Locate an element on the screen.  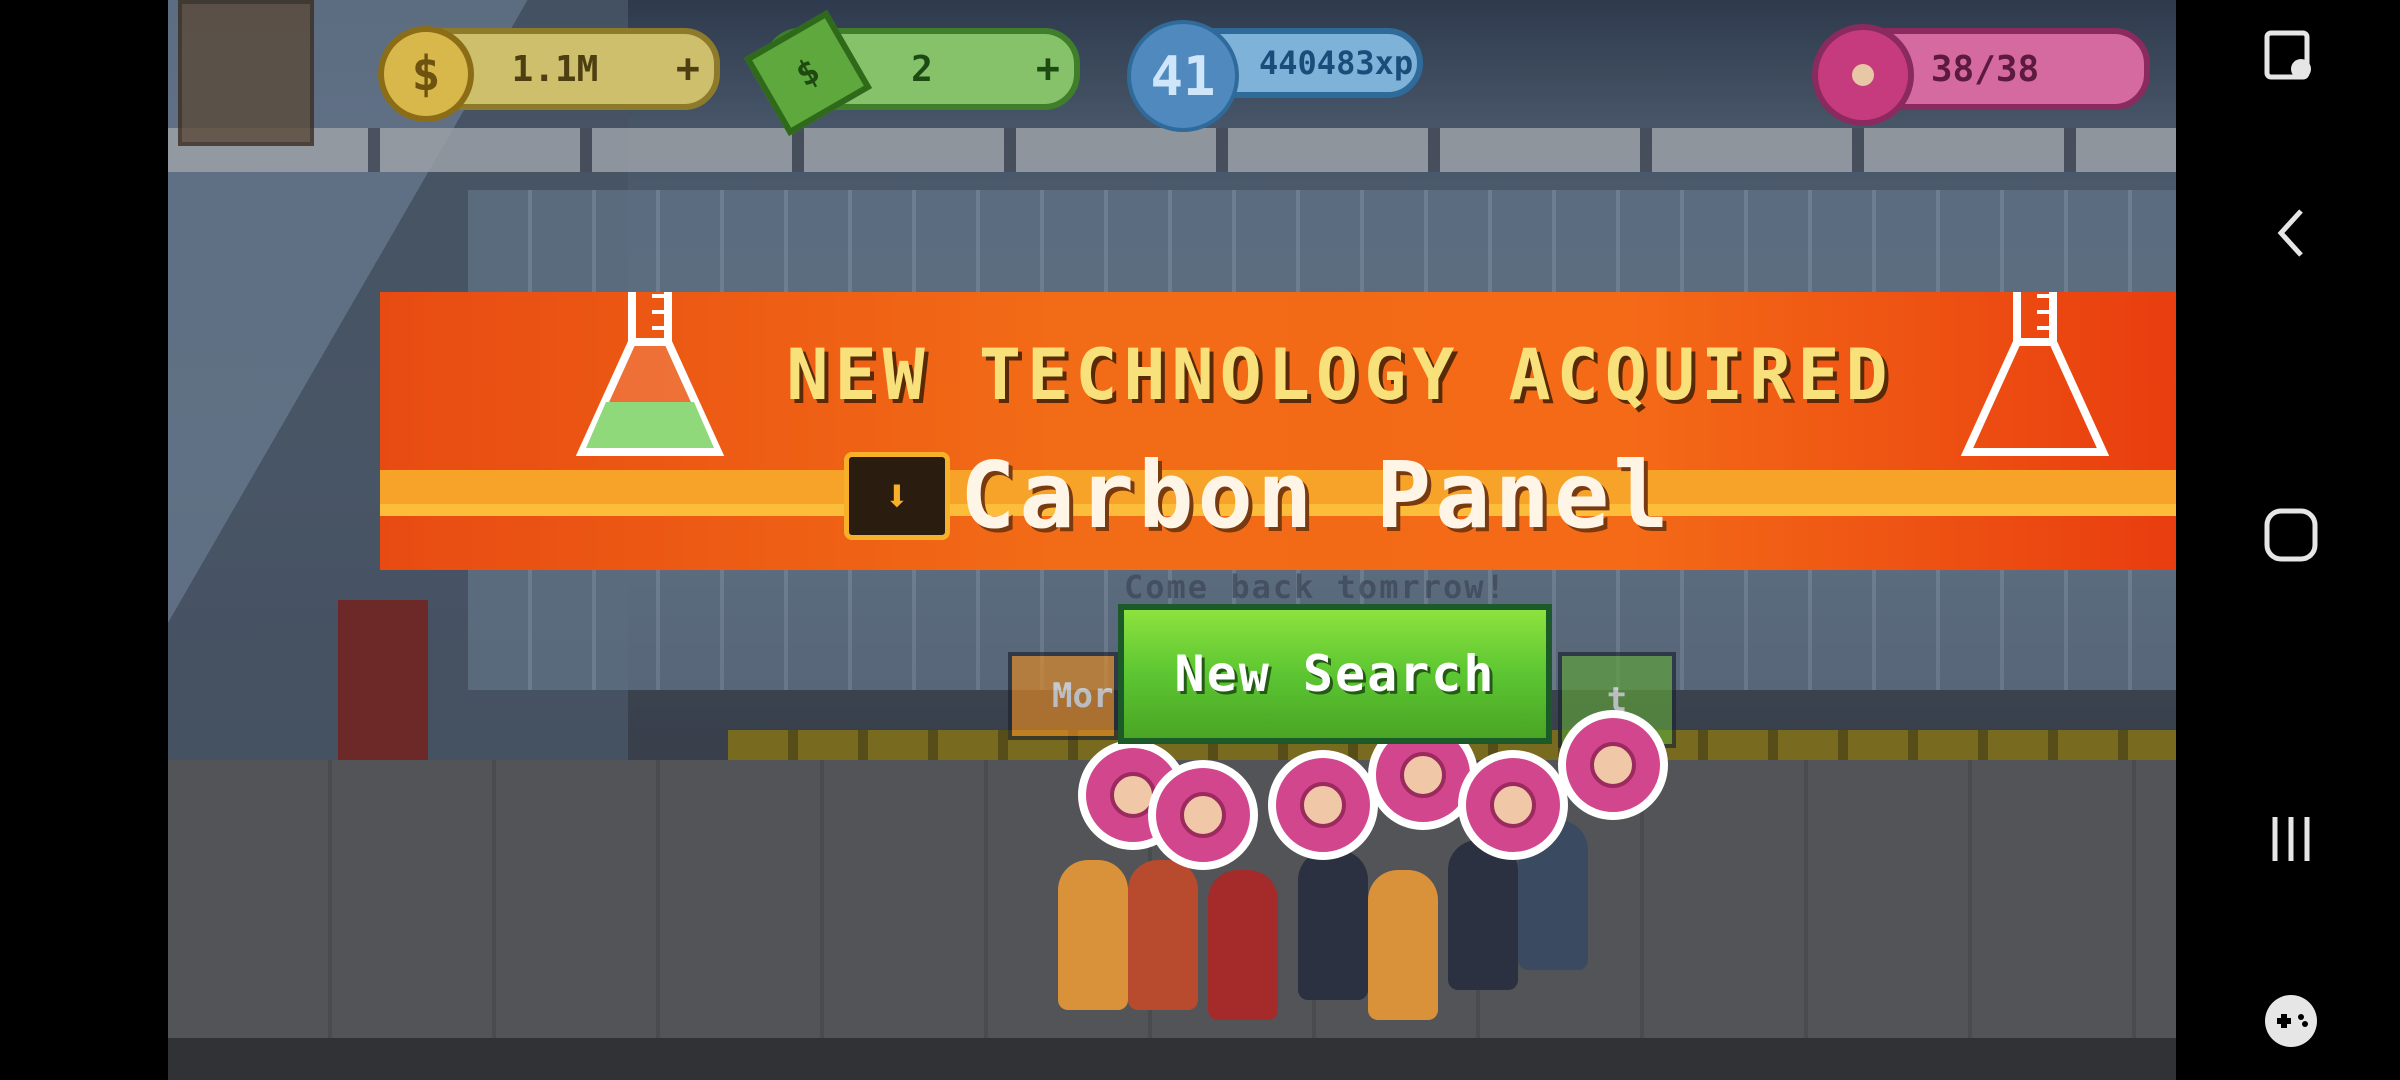
xp-counter: 41 440483xp is located at coordinates (1275, 76).